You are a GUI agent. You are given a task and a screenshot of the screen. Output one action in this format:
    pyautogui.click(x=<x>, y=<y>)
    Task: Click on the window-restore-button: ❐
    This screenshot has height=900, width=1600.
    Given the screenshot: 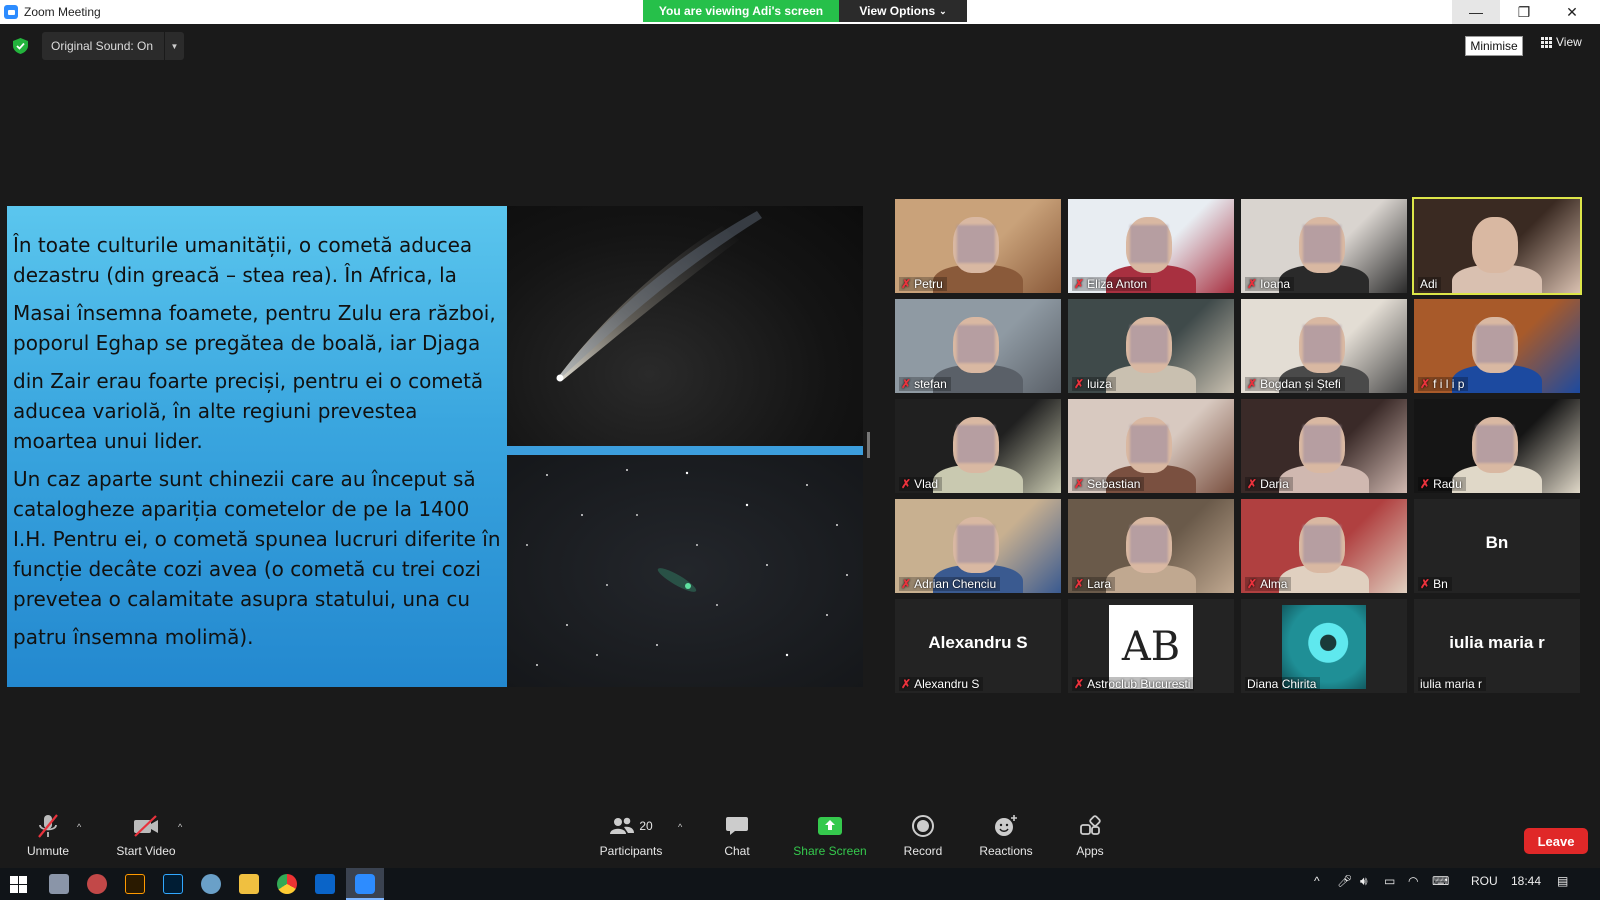 What is the action you would take?
    pyautogui.click(x=1524, y=12)
    